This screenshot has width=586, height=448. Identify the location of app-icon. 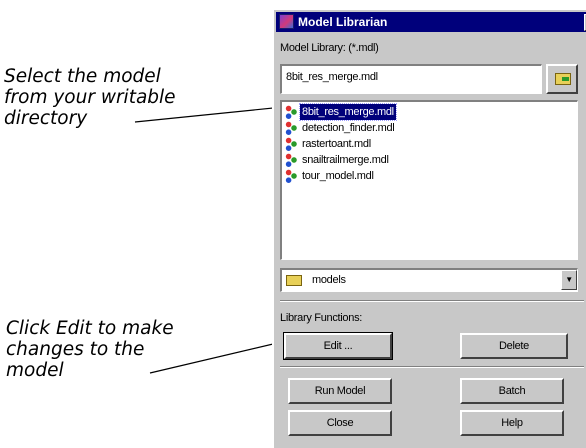
(286, 21).